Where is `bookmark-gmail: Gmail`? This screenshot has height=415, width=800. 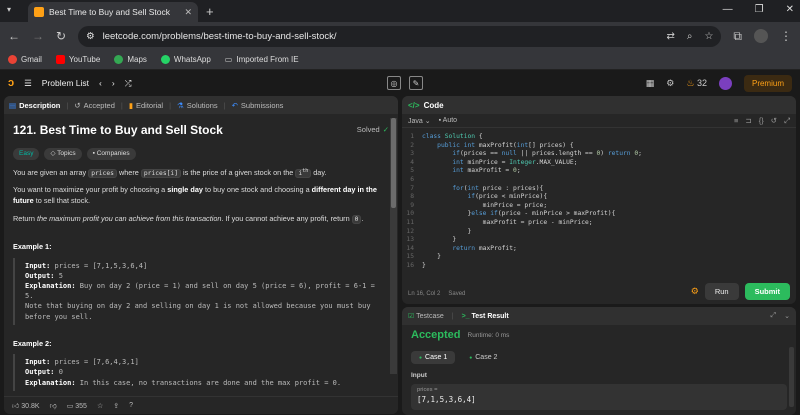 bookmark-gmail: Gmail is located at coordinates (25, 59).